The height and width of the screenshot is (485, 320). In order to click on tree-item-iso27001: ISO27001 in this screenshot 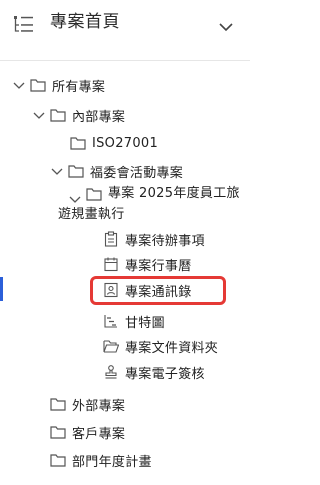, I will do `click(114, 143)`.